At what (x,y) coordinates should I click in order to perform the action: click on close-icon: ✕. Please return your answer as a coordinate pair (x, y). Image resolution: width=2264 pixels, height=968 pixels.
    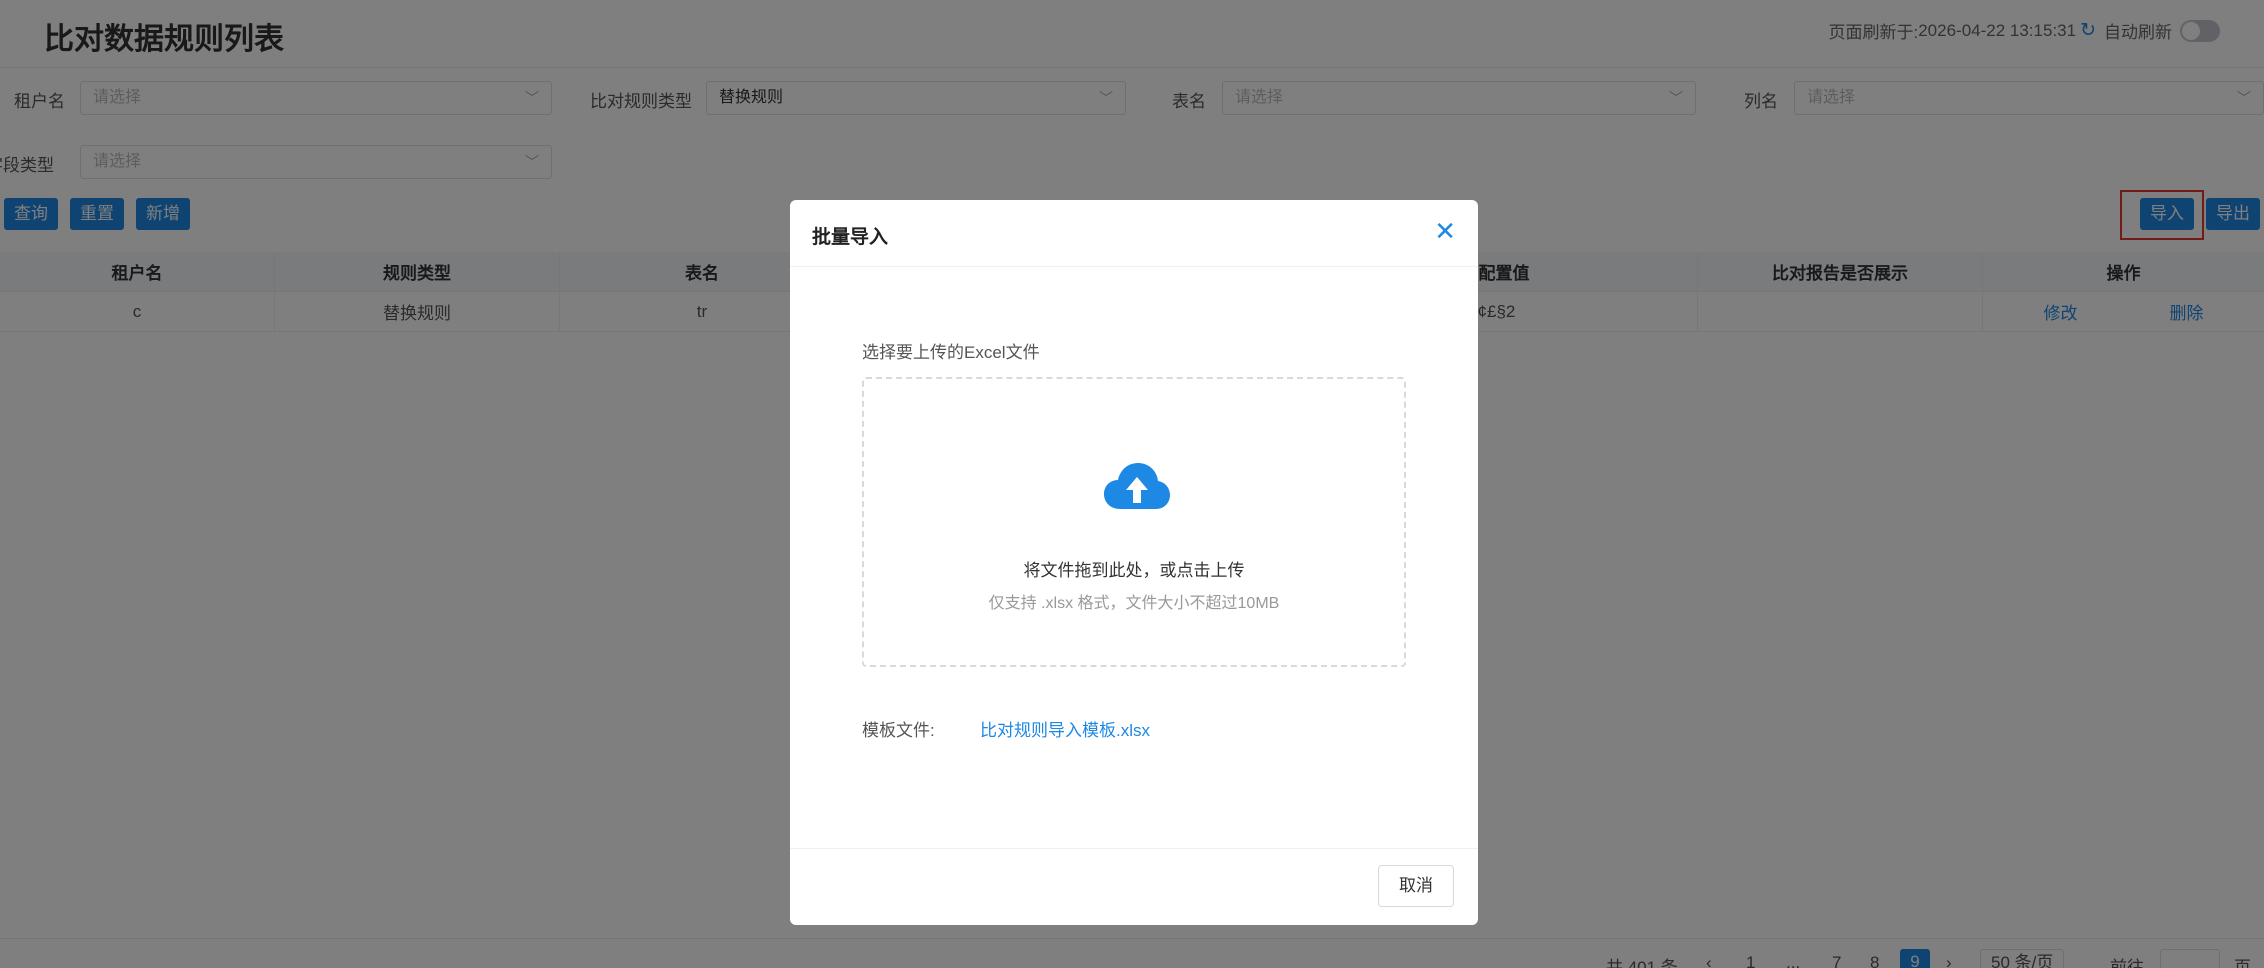
    Looking at the image, I should click on (1445, 231).